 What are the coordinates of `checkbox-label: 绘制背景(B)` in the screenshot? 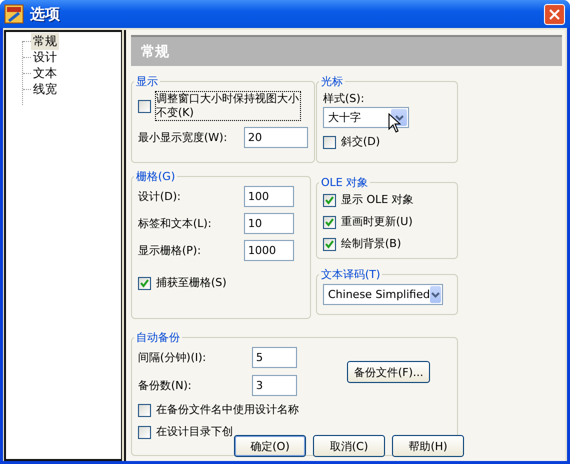 It's located at (371, 244).